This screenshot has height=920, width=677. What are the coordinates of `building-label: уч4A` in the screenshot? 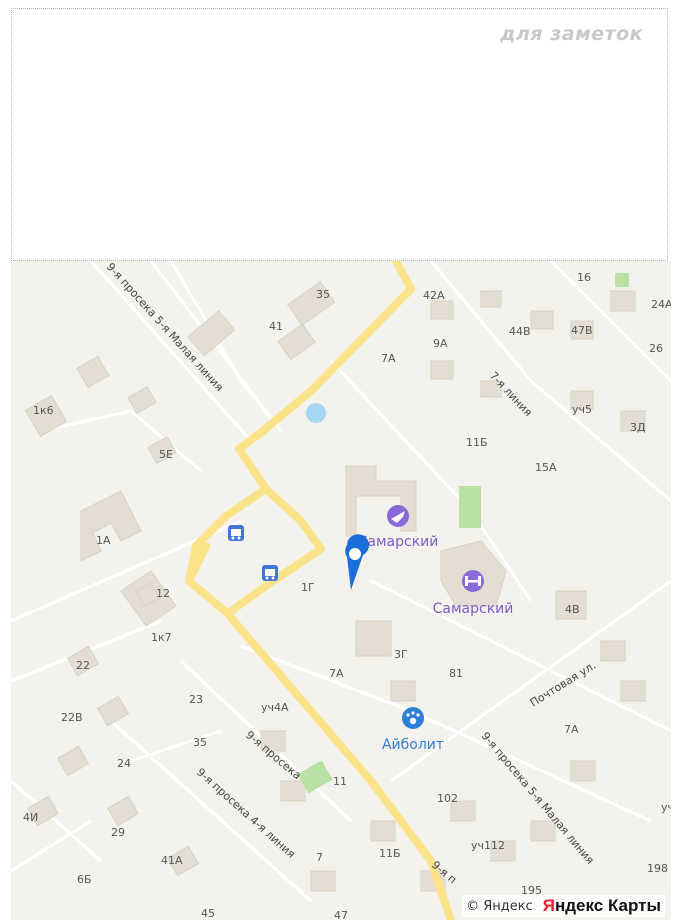 It's located at (275, 707).